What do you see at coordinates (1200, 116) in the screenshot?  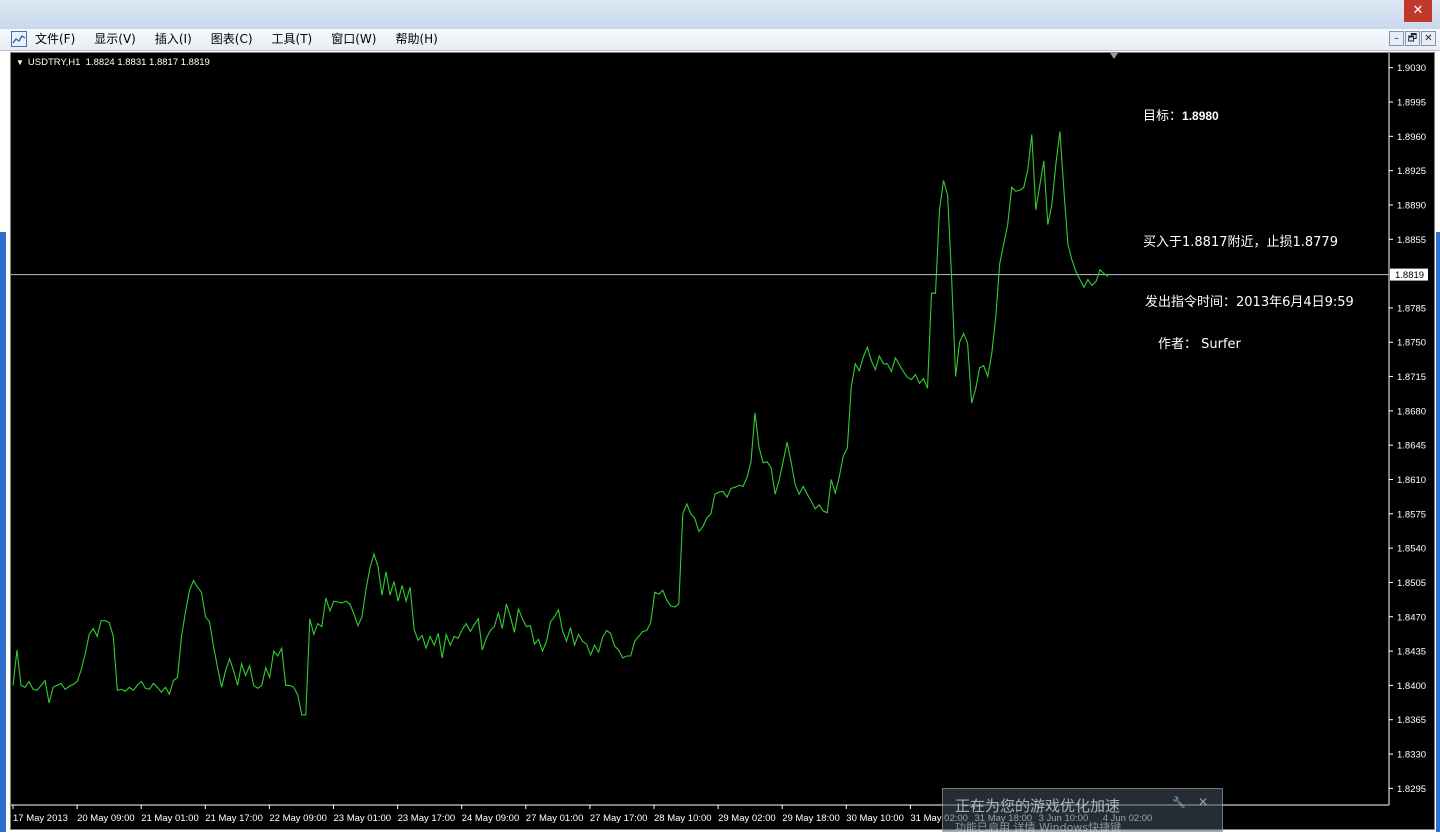 I see `target-value: 1.8980` at bounding box center [1200, 116].